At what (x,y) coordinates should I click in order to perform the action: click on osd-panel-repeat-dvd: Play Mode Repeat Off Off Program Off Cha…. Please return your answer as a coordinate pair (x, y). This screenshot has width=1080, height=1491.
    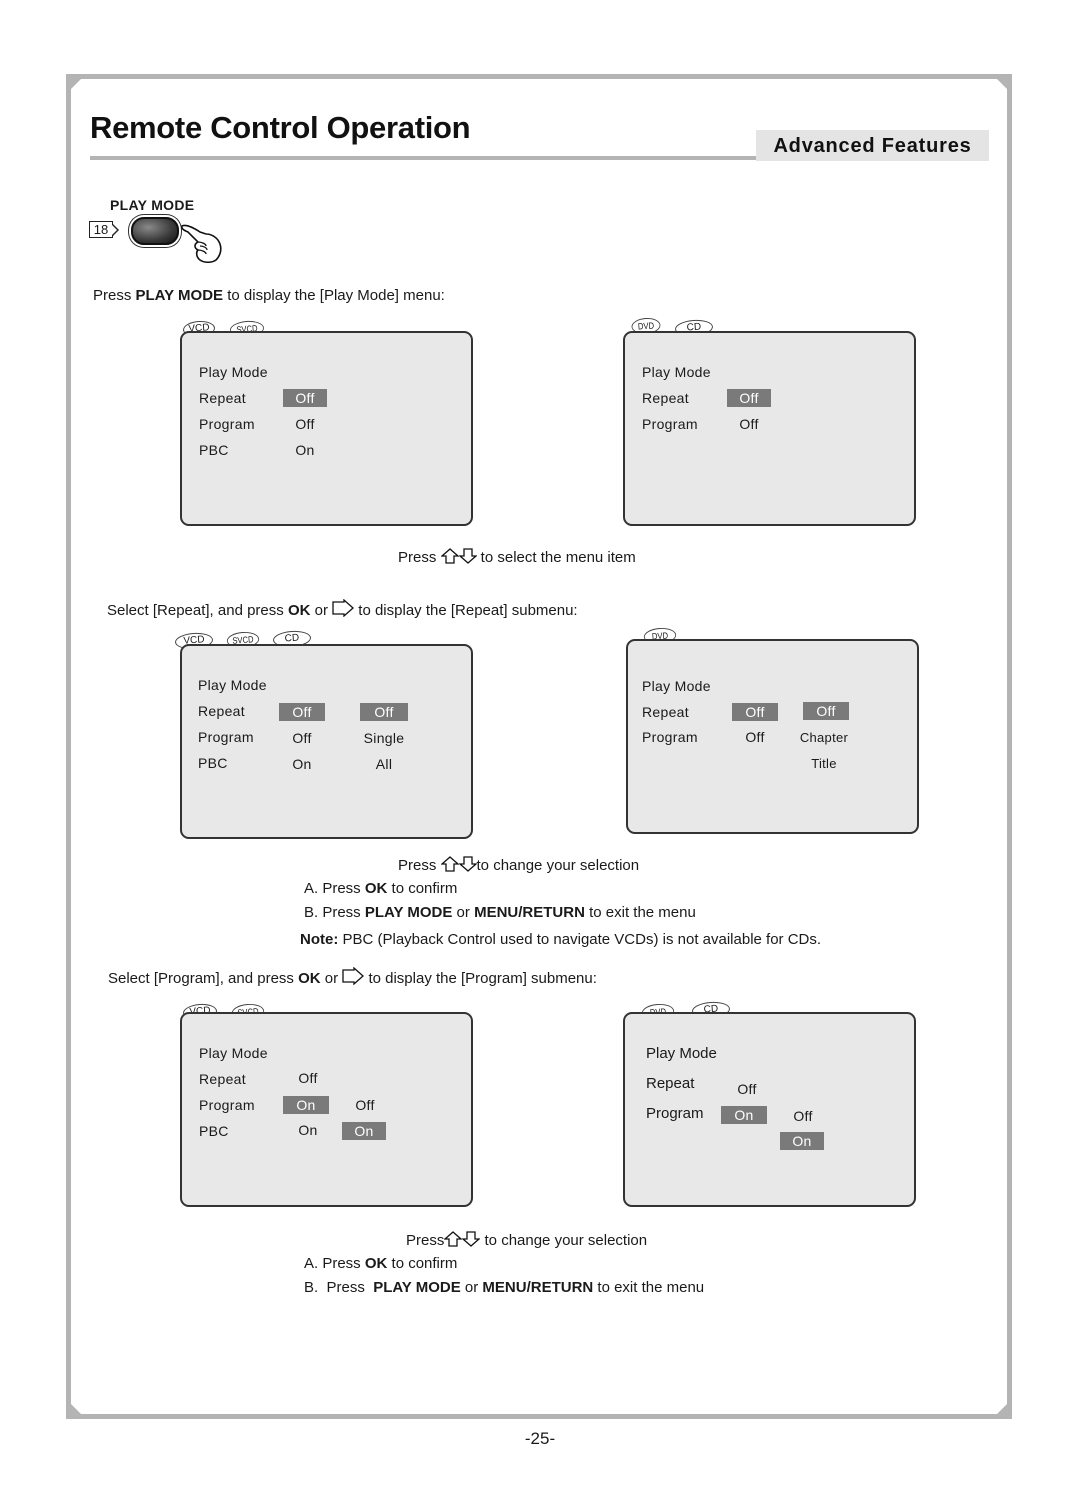
    Looking at the image, I should click on (772, 736).